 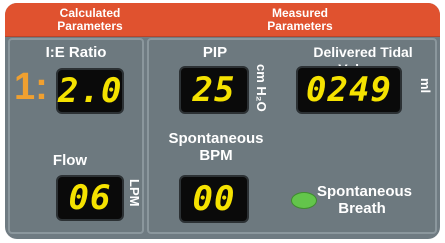 I want to click on spontaneous-bpm-label: Spontaneous BPM, so click(x=216, y=147).